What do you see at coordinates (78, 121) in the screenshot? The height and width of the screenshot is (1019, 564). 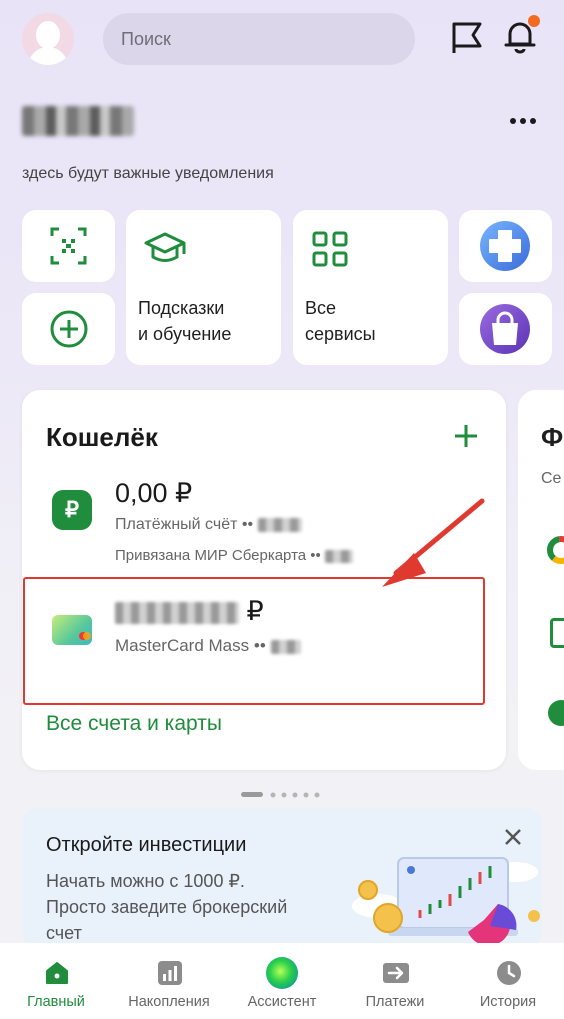 I see `blurred-username` at bounding box center [78, 121].